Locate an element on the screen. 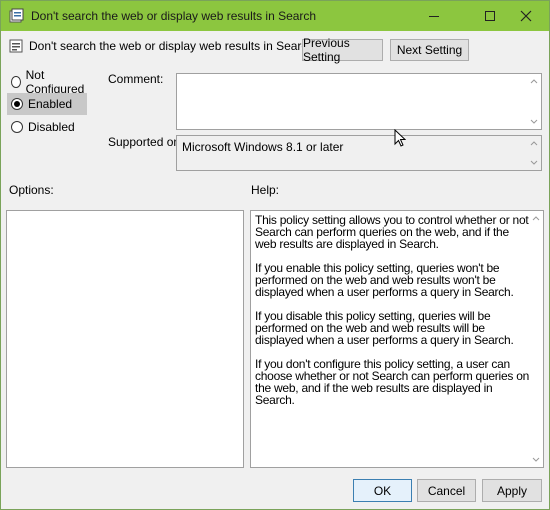 The image size is (550, 510). radio-enabled: Enabled is located at coordinates (47, 104).